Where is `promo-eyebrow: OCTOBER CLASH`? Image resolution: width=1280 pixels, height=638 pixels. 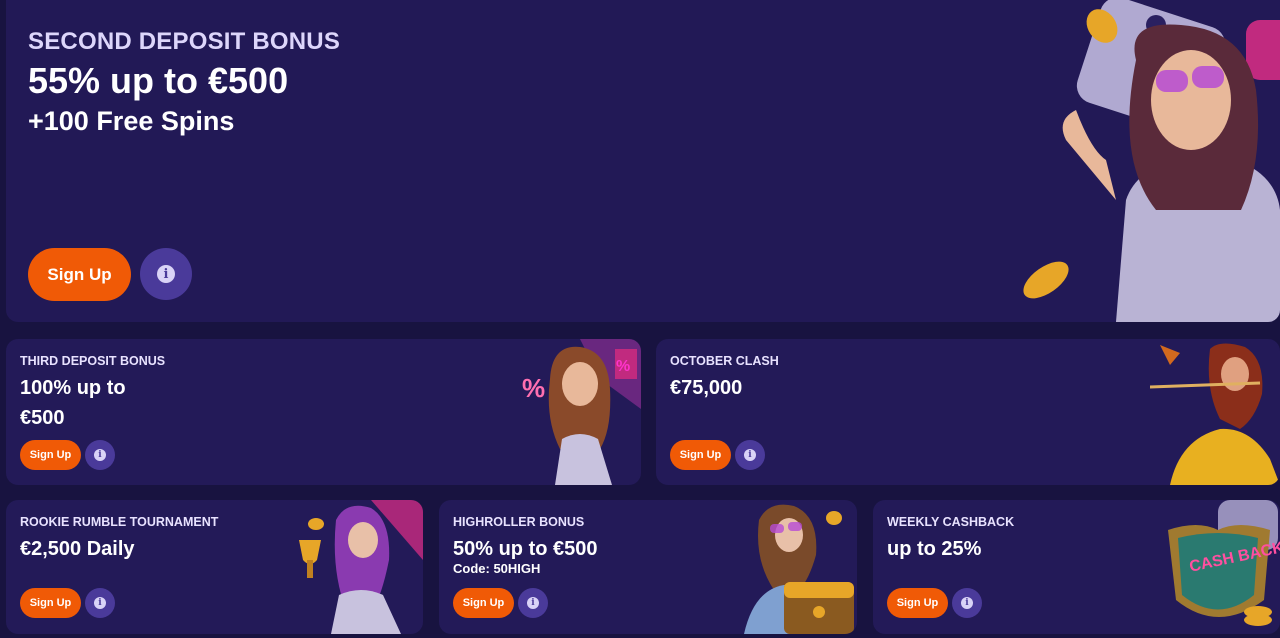
promo-eyebrow: OCTOBER CLASH is located at coordinates (724, 361).